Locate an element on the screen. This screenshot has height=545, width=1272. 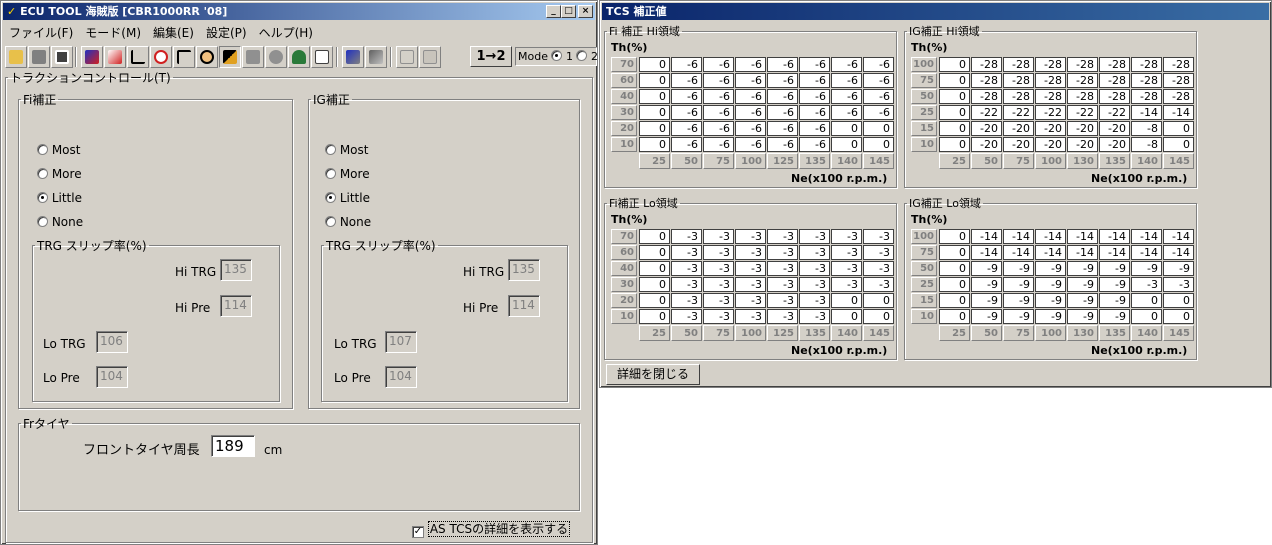
save-icon is located at coordinates (62, 57).